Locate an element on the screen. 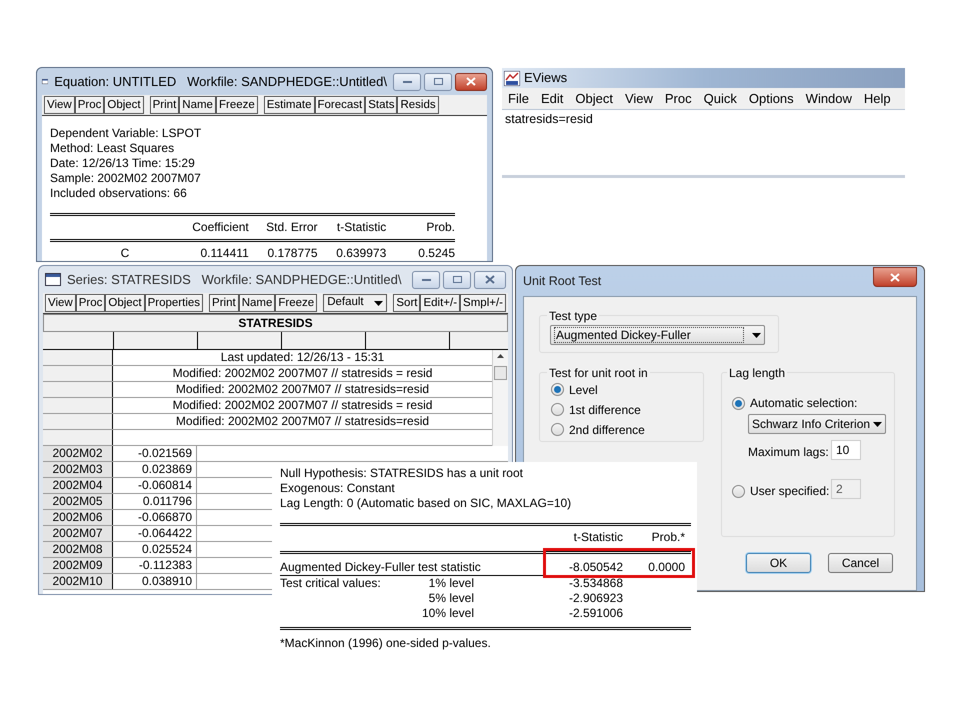  test-type-dropdown: Augmented Dickey-Fuller is located at coordinates (657, 335).